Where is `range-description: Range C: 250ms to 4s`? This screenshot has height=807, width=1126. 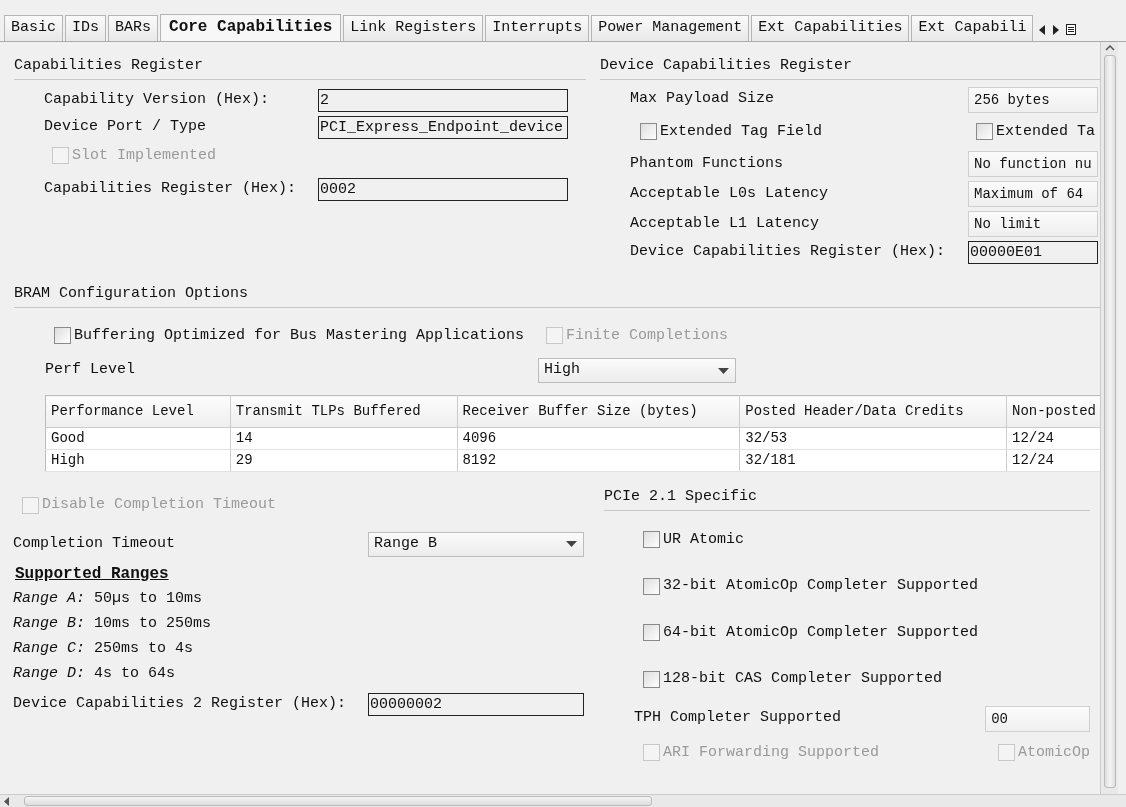 range-description: Range C: 250ms to 4s is located at coordinates (103, 649).